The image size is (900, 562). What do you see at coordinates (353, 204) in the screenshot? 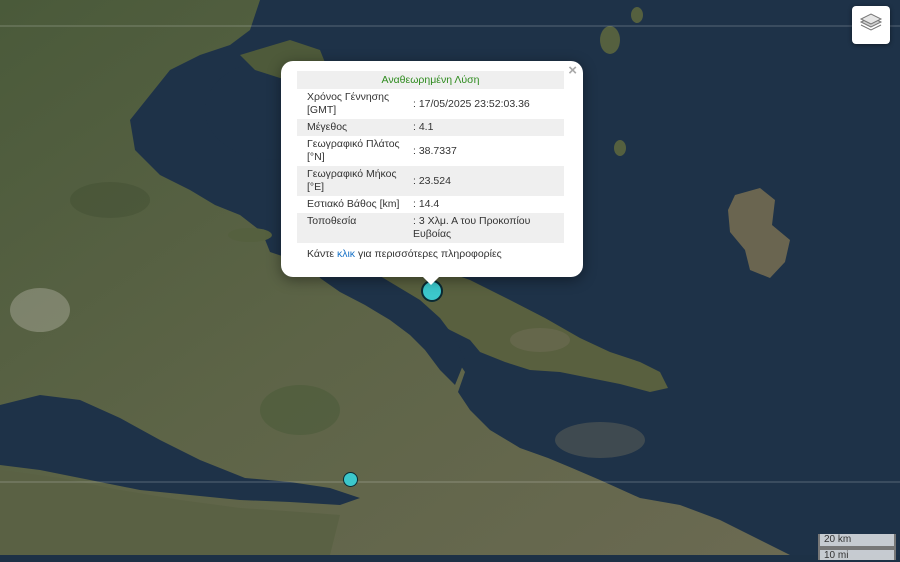
I see `row-label: Εστιακό Βάθος [km]` at bounding box center [353, 204].